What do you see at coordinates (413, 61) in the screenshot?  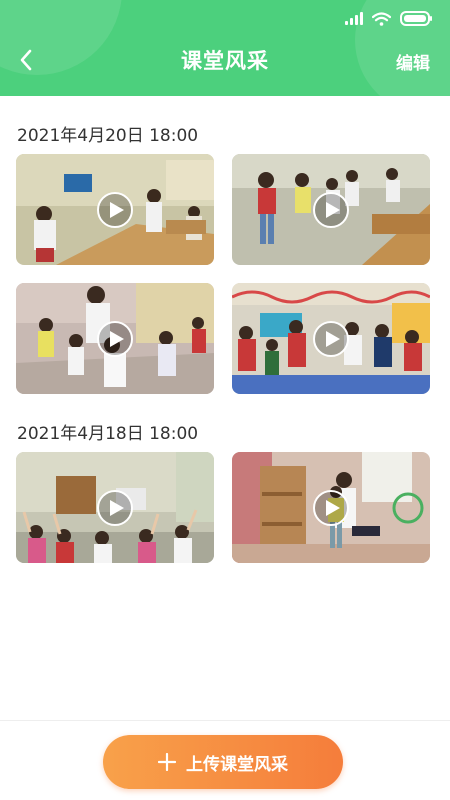 I see `edit-button: 编辑` at bounding box center [413, 61].